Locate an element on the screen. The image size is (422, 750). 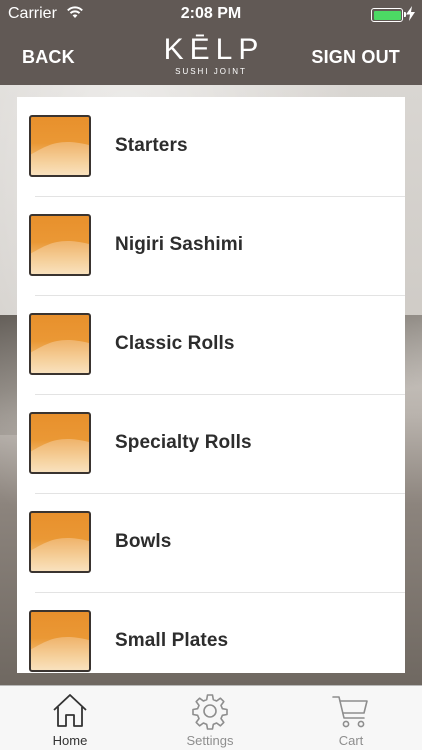
menu-item-small-plates: Small Plates is located at coordinates (211, 632).